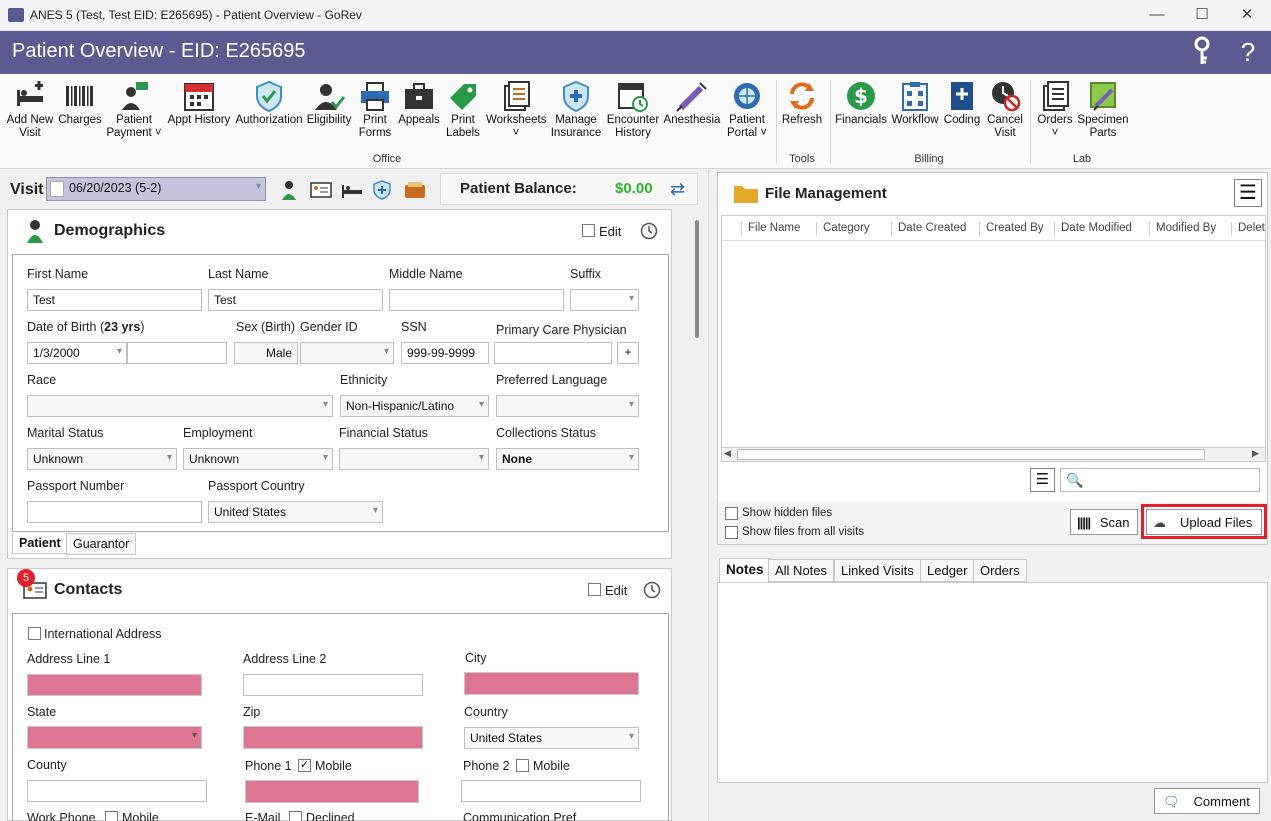 The image size is (1271, 821). Describe the element at coordinates (1202, 15) in the screenshot. I see `maximize-button: ☐` at that location.